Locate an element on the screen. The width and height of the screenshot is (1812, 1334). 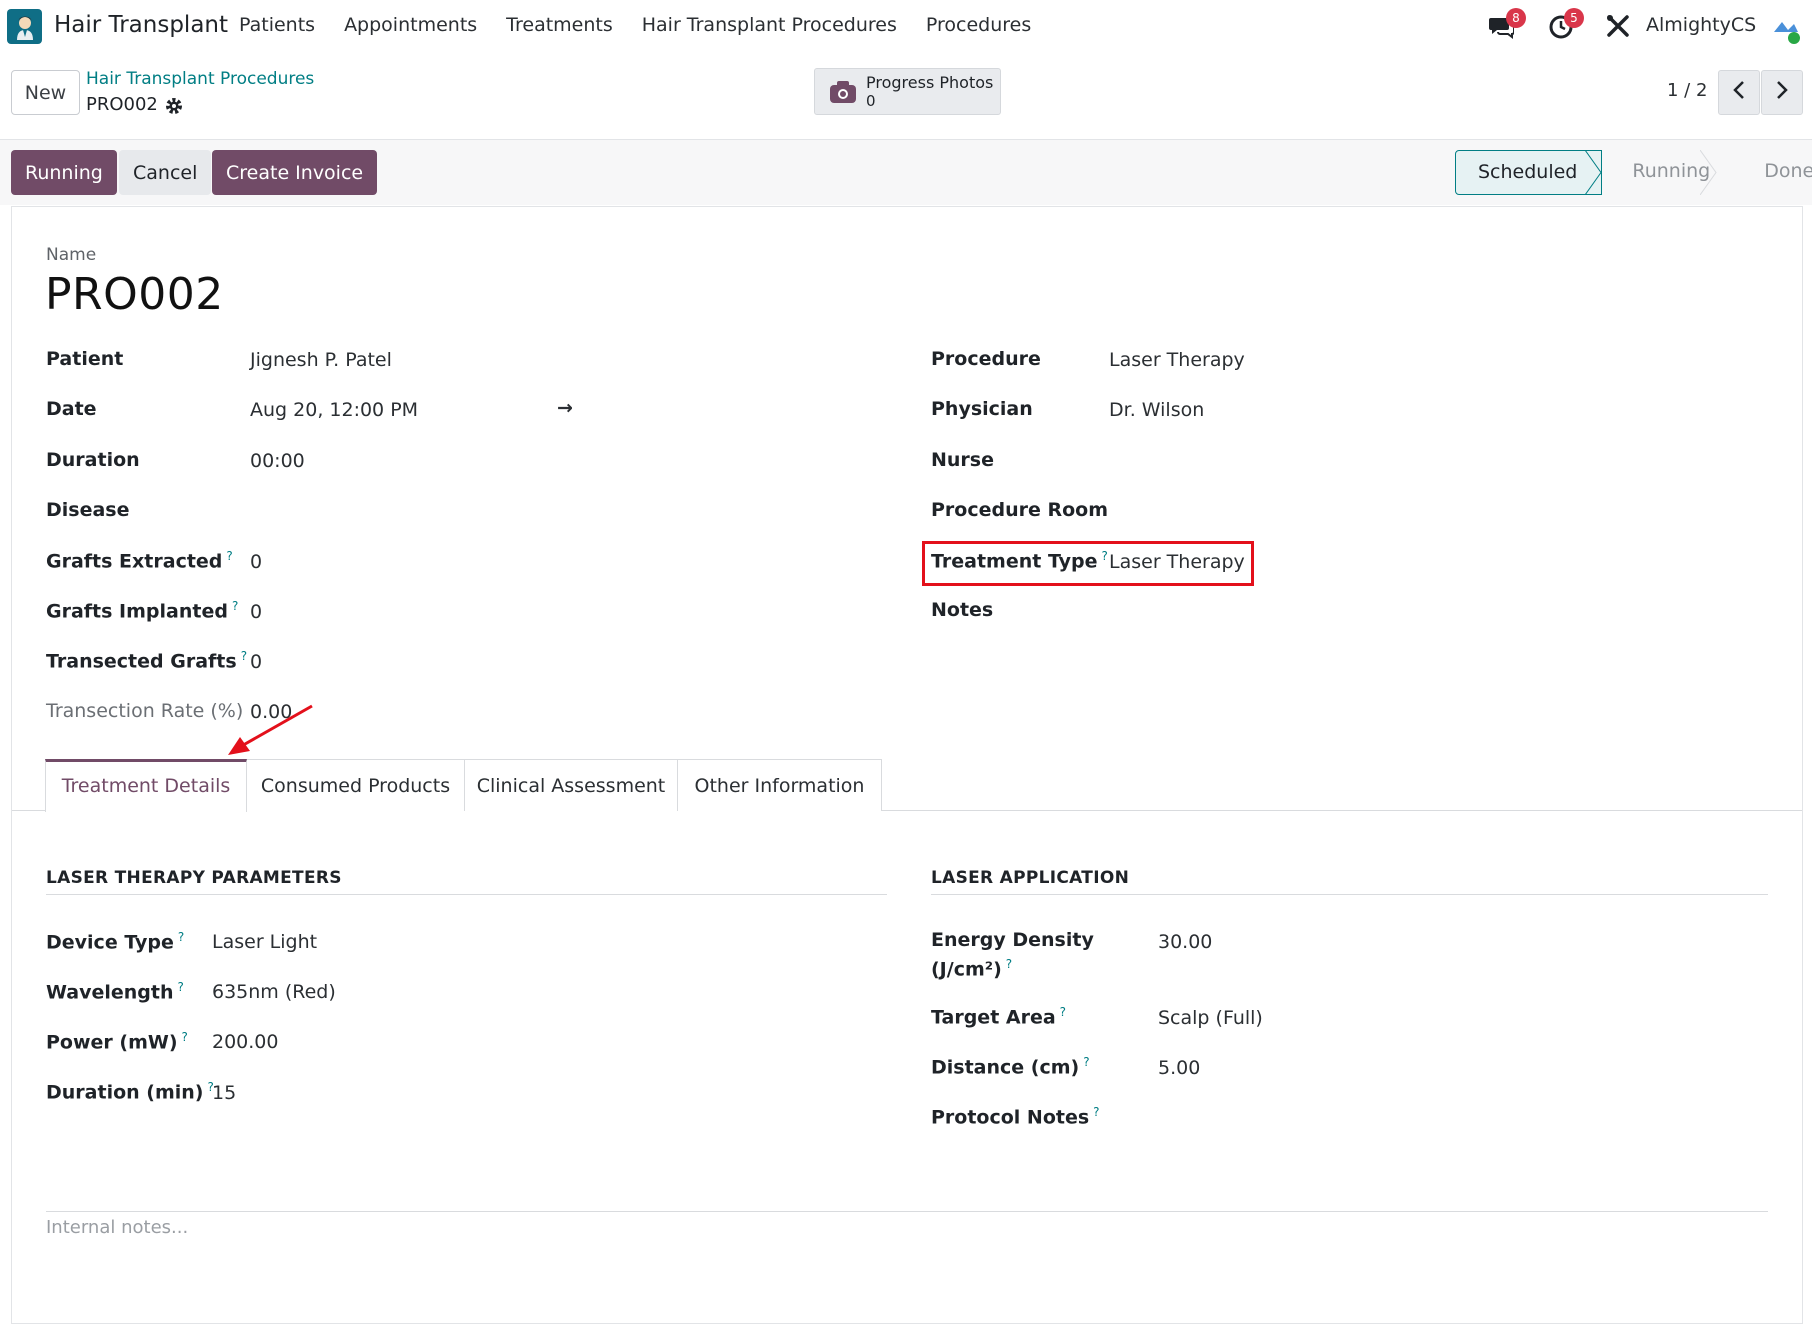
breadcrumb-link: Hair Transplant Procedures is located at coordinates (200, 79).